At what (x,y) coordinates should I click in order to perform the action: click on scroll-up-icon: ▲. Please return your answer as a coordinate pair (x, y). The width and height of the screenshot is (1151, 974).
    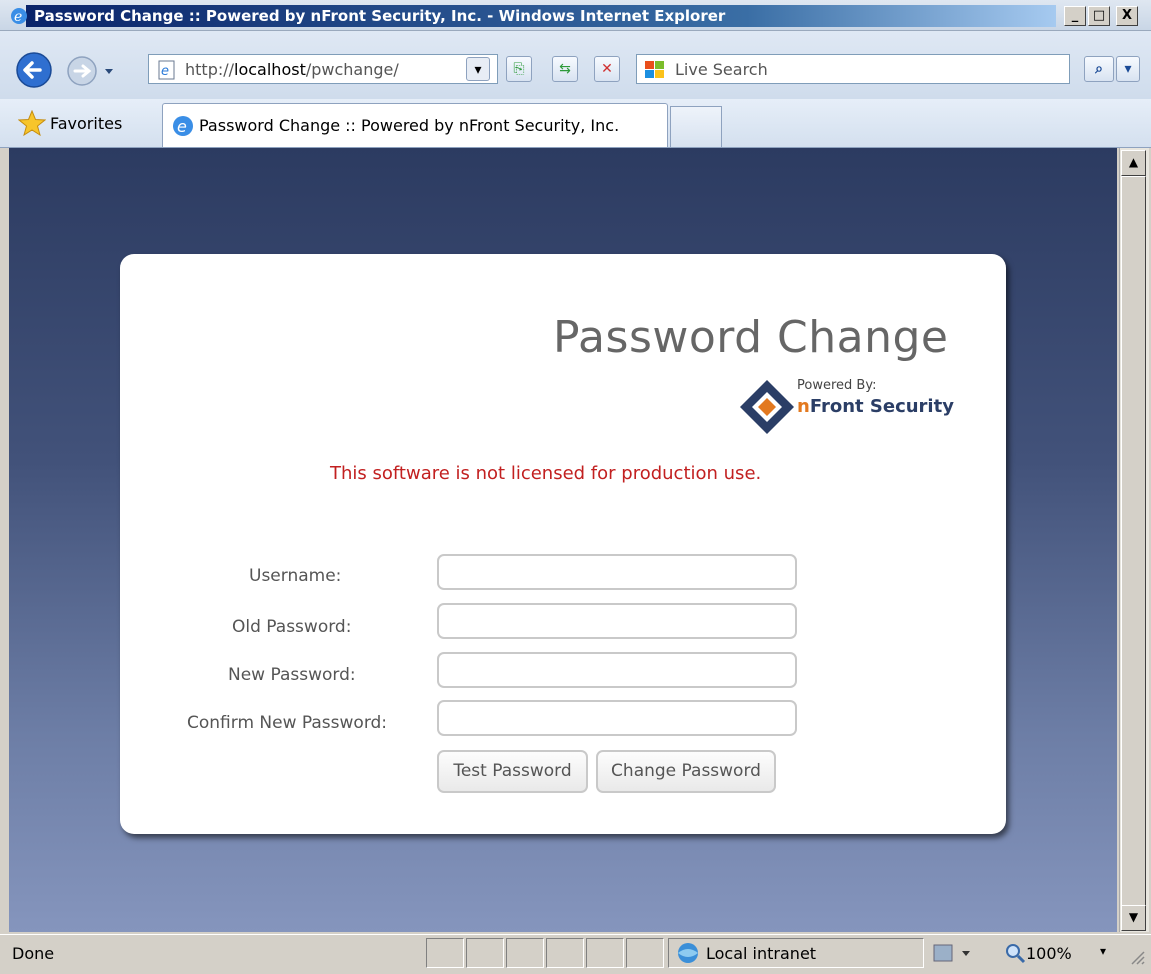
    Looking at the image, I should click on (1133, 163).